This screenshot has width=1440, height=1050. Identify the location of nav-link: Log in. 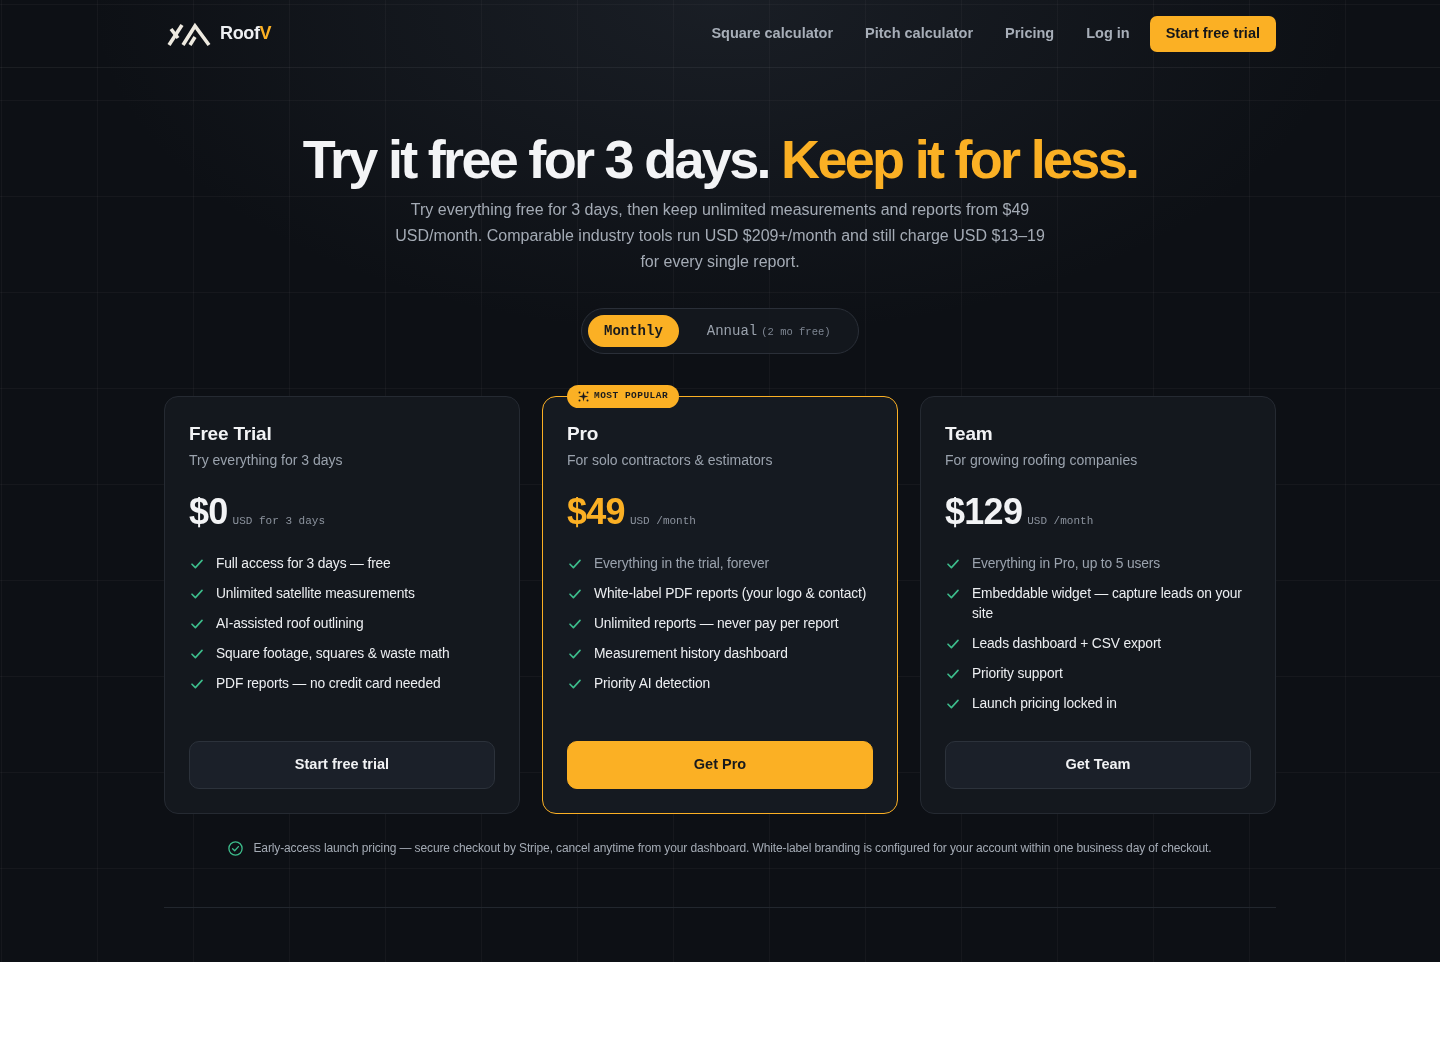
(1108, 33).